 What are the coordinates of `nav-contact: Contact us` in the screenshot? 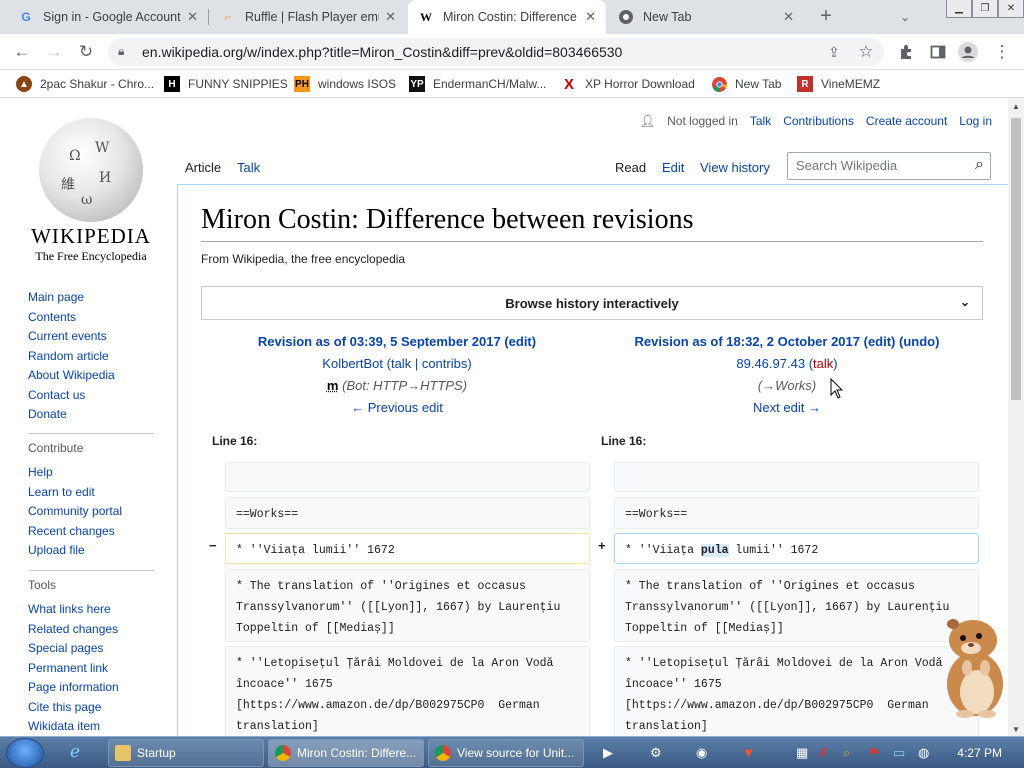 It's located at (71, 396).